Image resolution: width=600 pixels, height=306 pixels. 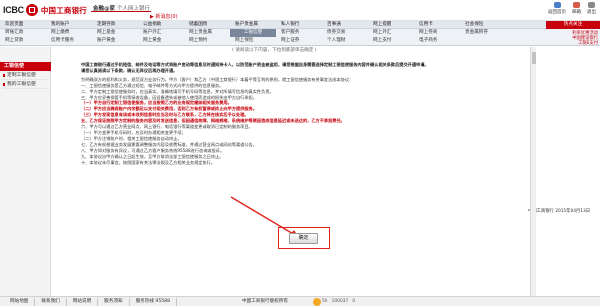 What do you see at coordinates (115, 25) in the screenshot?
I see `nav-item: 定期存款` at bounding box center [115, 25].